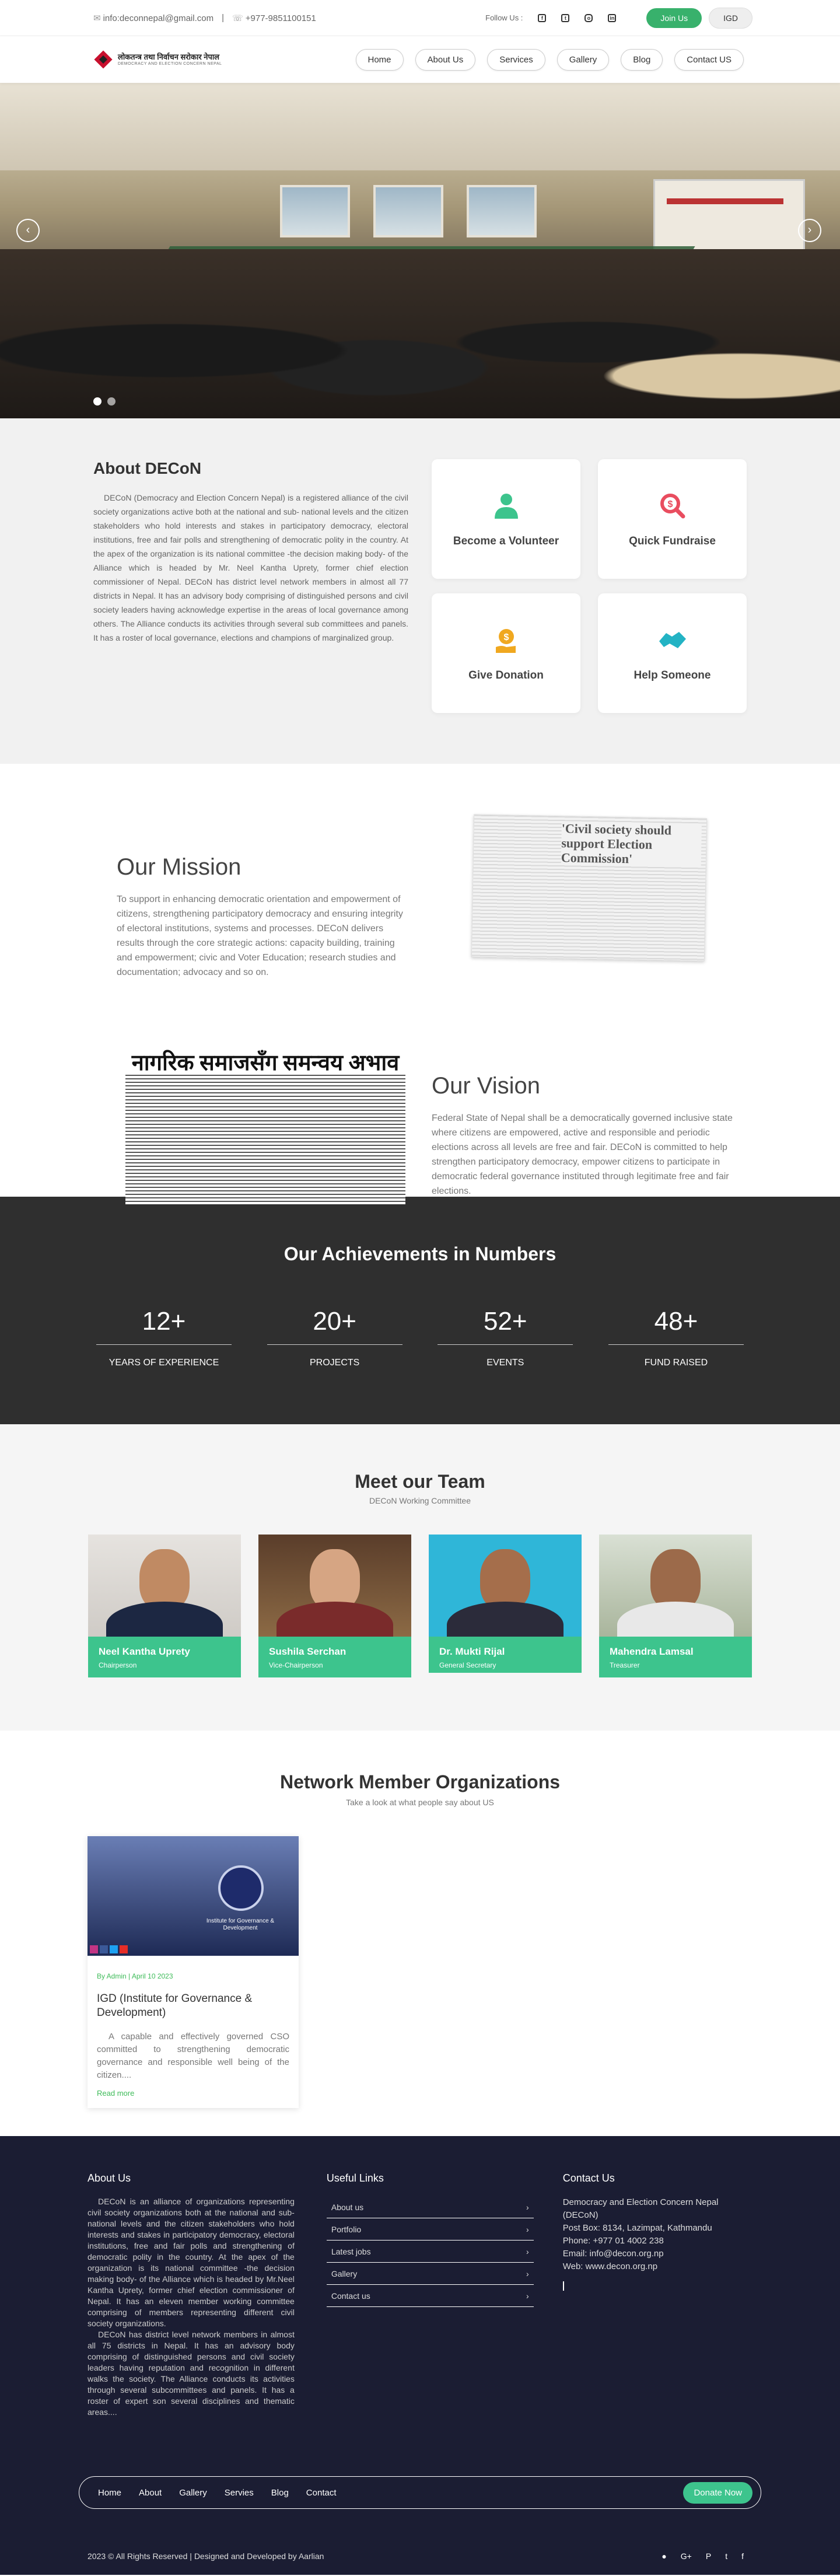  I want to click on instagram-icon: o, so click(588, 17).